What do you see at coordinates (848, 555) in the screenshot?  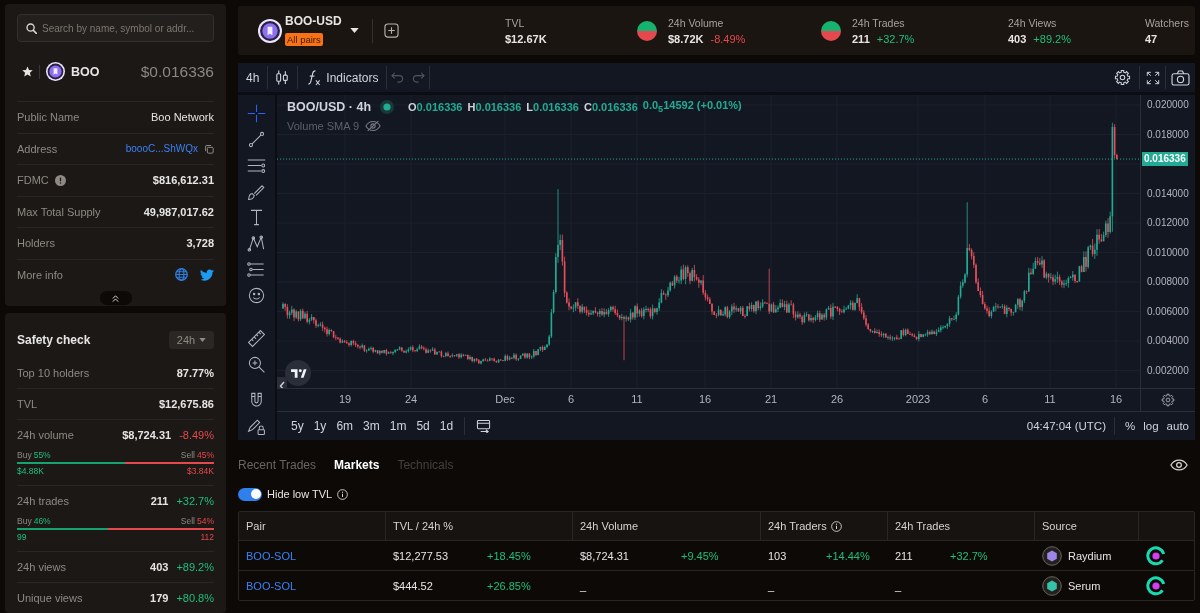 I see `change-cell: +14.44%` at bounding box center [848, 555].